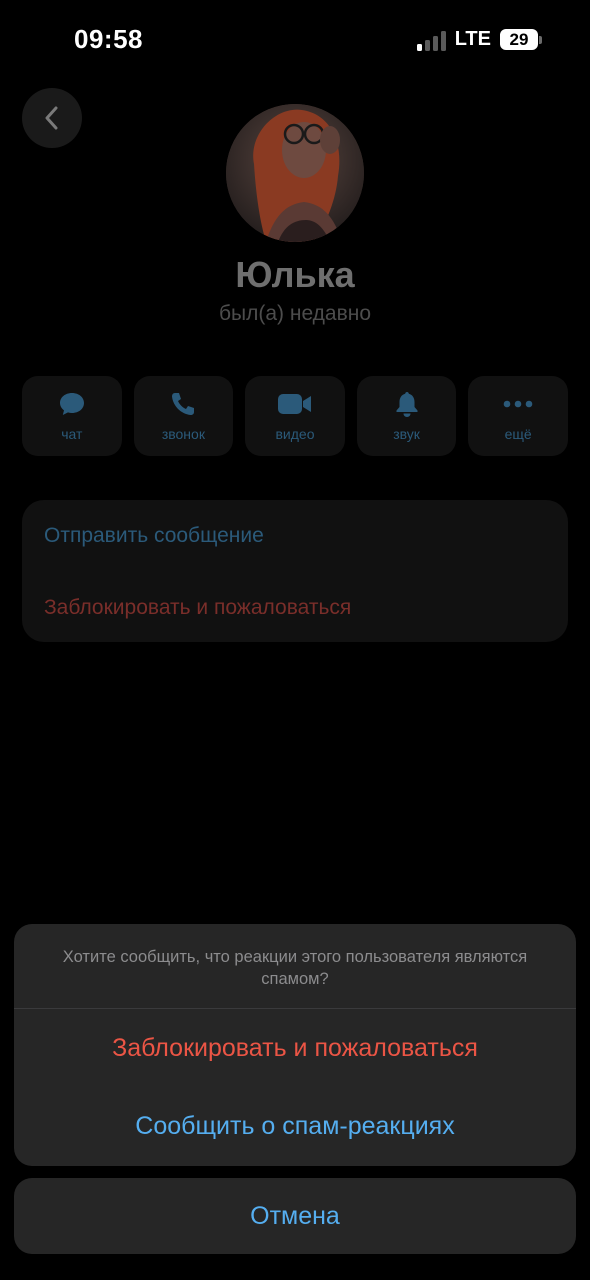 The image size is (590, 1280). I want to click on bell-icon, so click(407, 404).